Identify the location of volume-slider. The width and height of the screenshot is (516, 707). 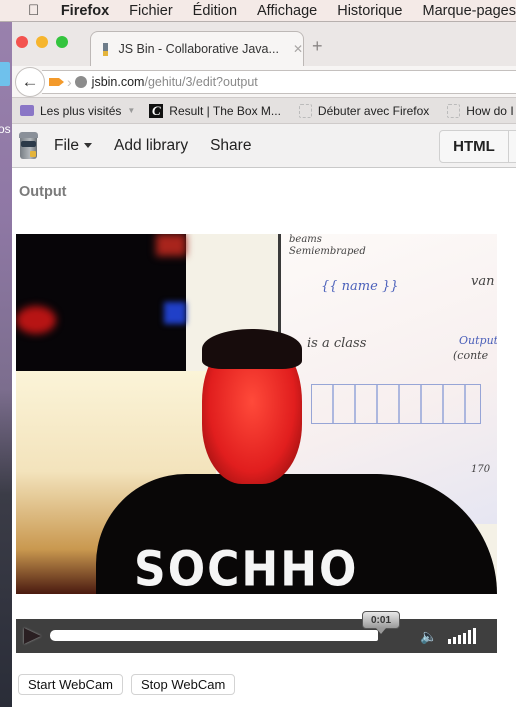
(462, 636).